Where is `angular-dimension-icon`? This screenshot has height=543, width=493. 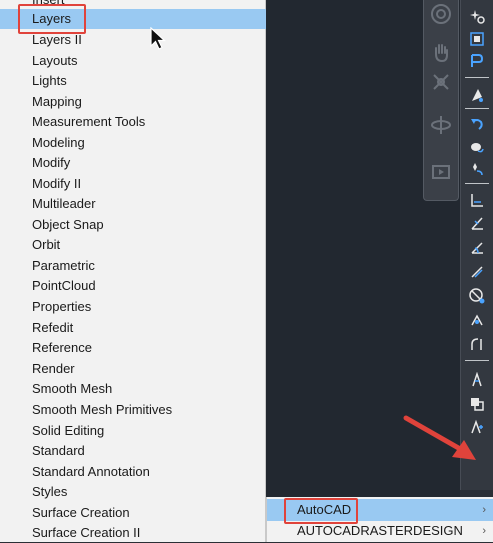
angular-dimension-icon is located at coordinates (477, 247).